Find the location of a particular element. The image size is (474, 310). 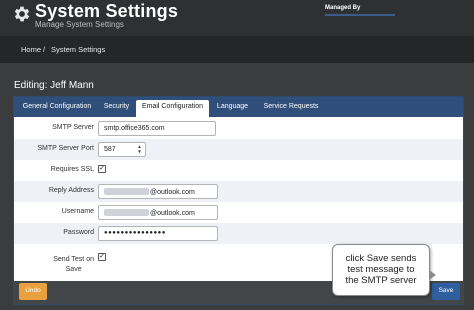

managed-by-link is located at coordinates (360, 15).